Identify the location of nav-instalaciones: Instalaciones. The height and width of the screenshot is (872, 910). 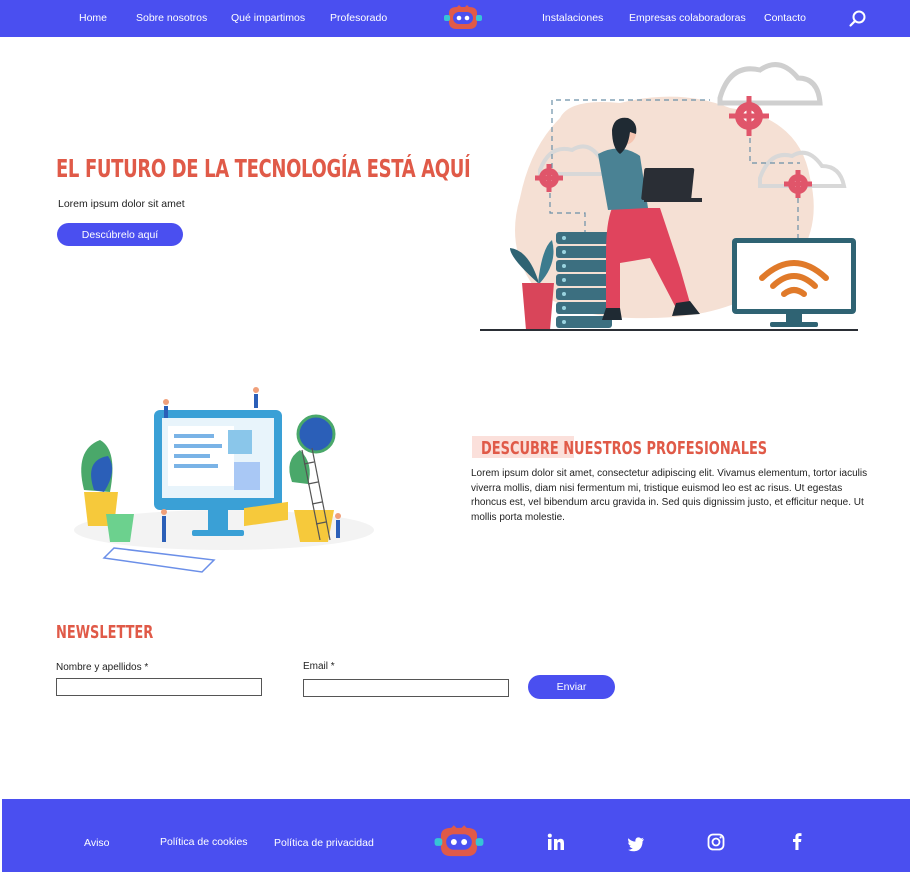
(572, 18).